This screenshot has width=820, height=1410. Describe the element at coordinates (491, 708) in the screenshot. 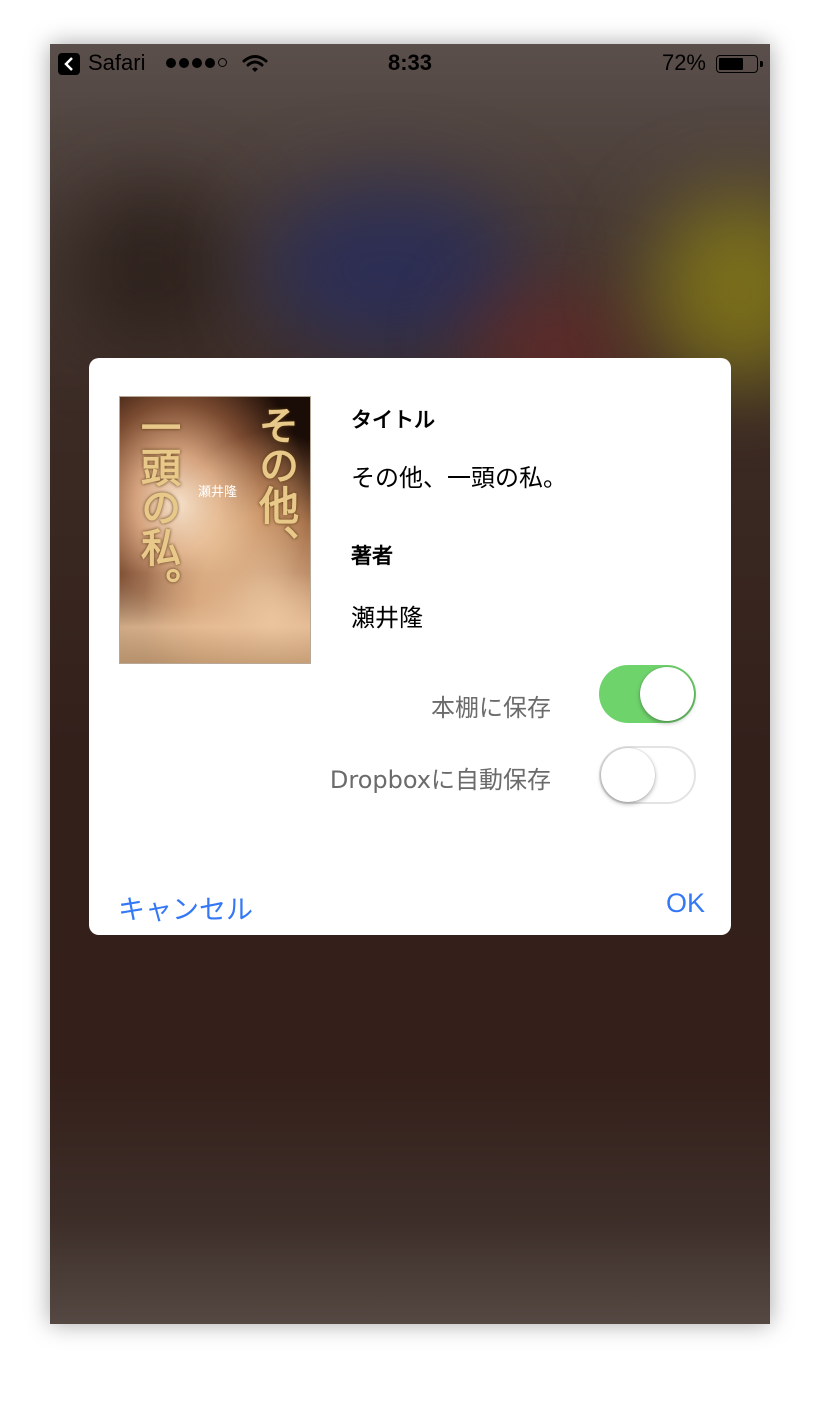

I see `save-to-bookshelf-label: 本棚に保存` at that location.